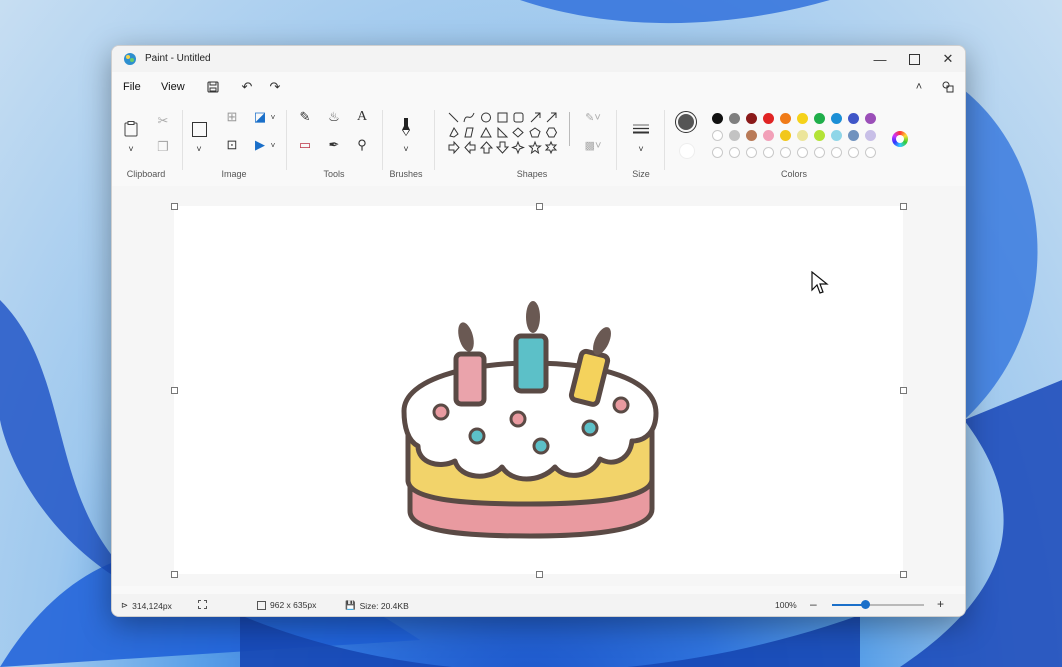  Describe the element at coordinates (535, 117) in the screenshot. I see `arrow-diagonal-shape-icon` at that location.